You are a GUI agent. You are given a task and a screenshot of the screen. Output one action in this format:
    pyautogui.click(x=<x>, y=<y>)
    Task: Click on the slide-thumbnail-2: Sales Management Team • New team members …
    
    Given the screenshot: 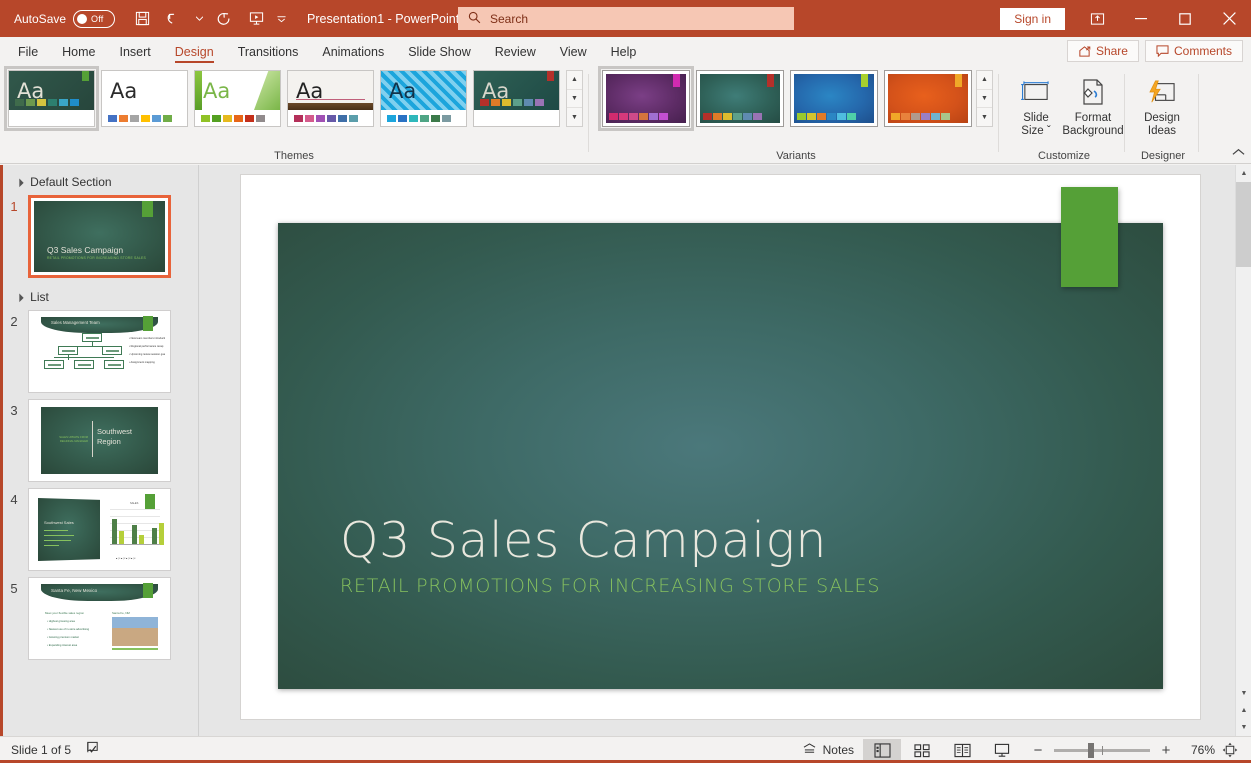 What is the action you would take?
    pyautogui.click(x=99, y=351)
    